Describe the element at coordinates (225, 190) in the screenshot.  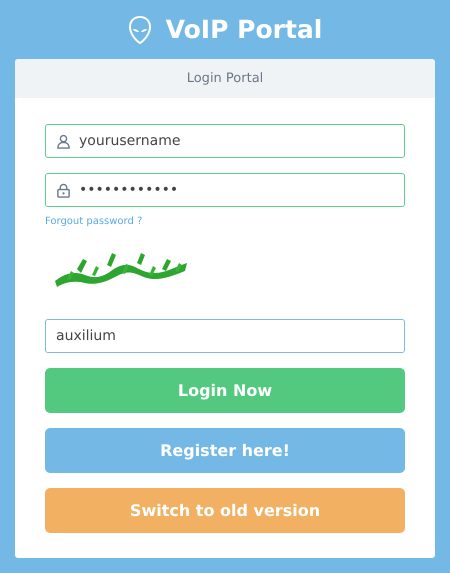
I see `password-field: ••••••••••••` at that location.